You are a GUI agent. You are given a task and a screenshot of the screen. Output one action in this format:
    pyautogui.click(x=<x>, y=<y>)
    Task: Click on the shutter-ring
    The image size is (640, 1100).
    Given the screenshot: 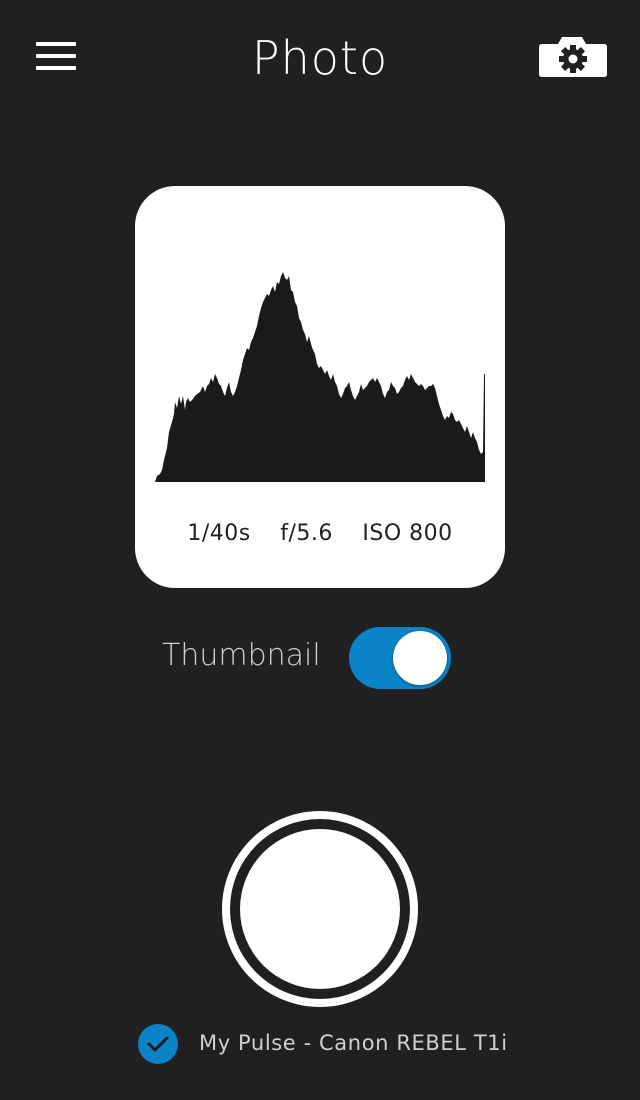 What is the action you would take?
    pyautogui.click(x=320, y=909)
    